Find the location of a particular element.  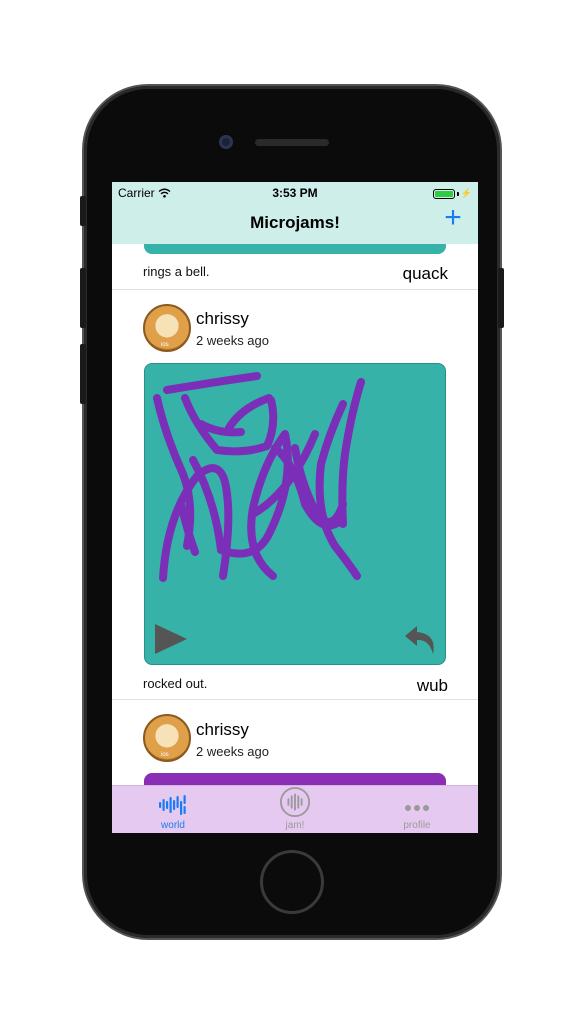

tab-jam: jam! is located at coordinates (295, 809).